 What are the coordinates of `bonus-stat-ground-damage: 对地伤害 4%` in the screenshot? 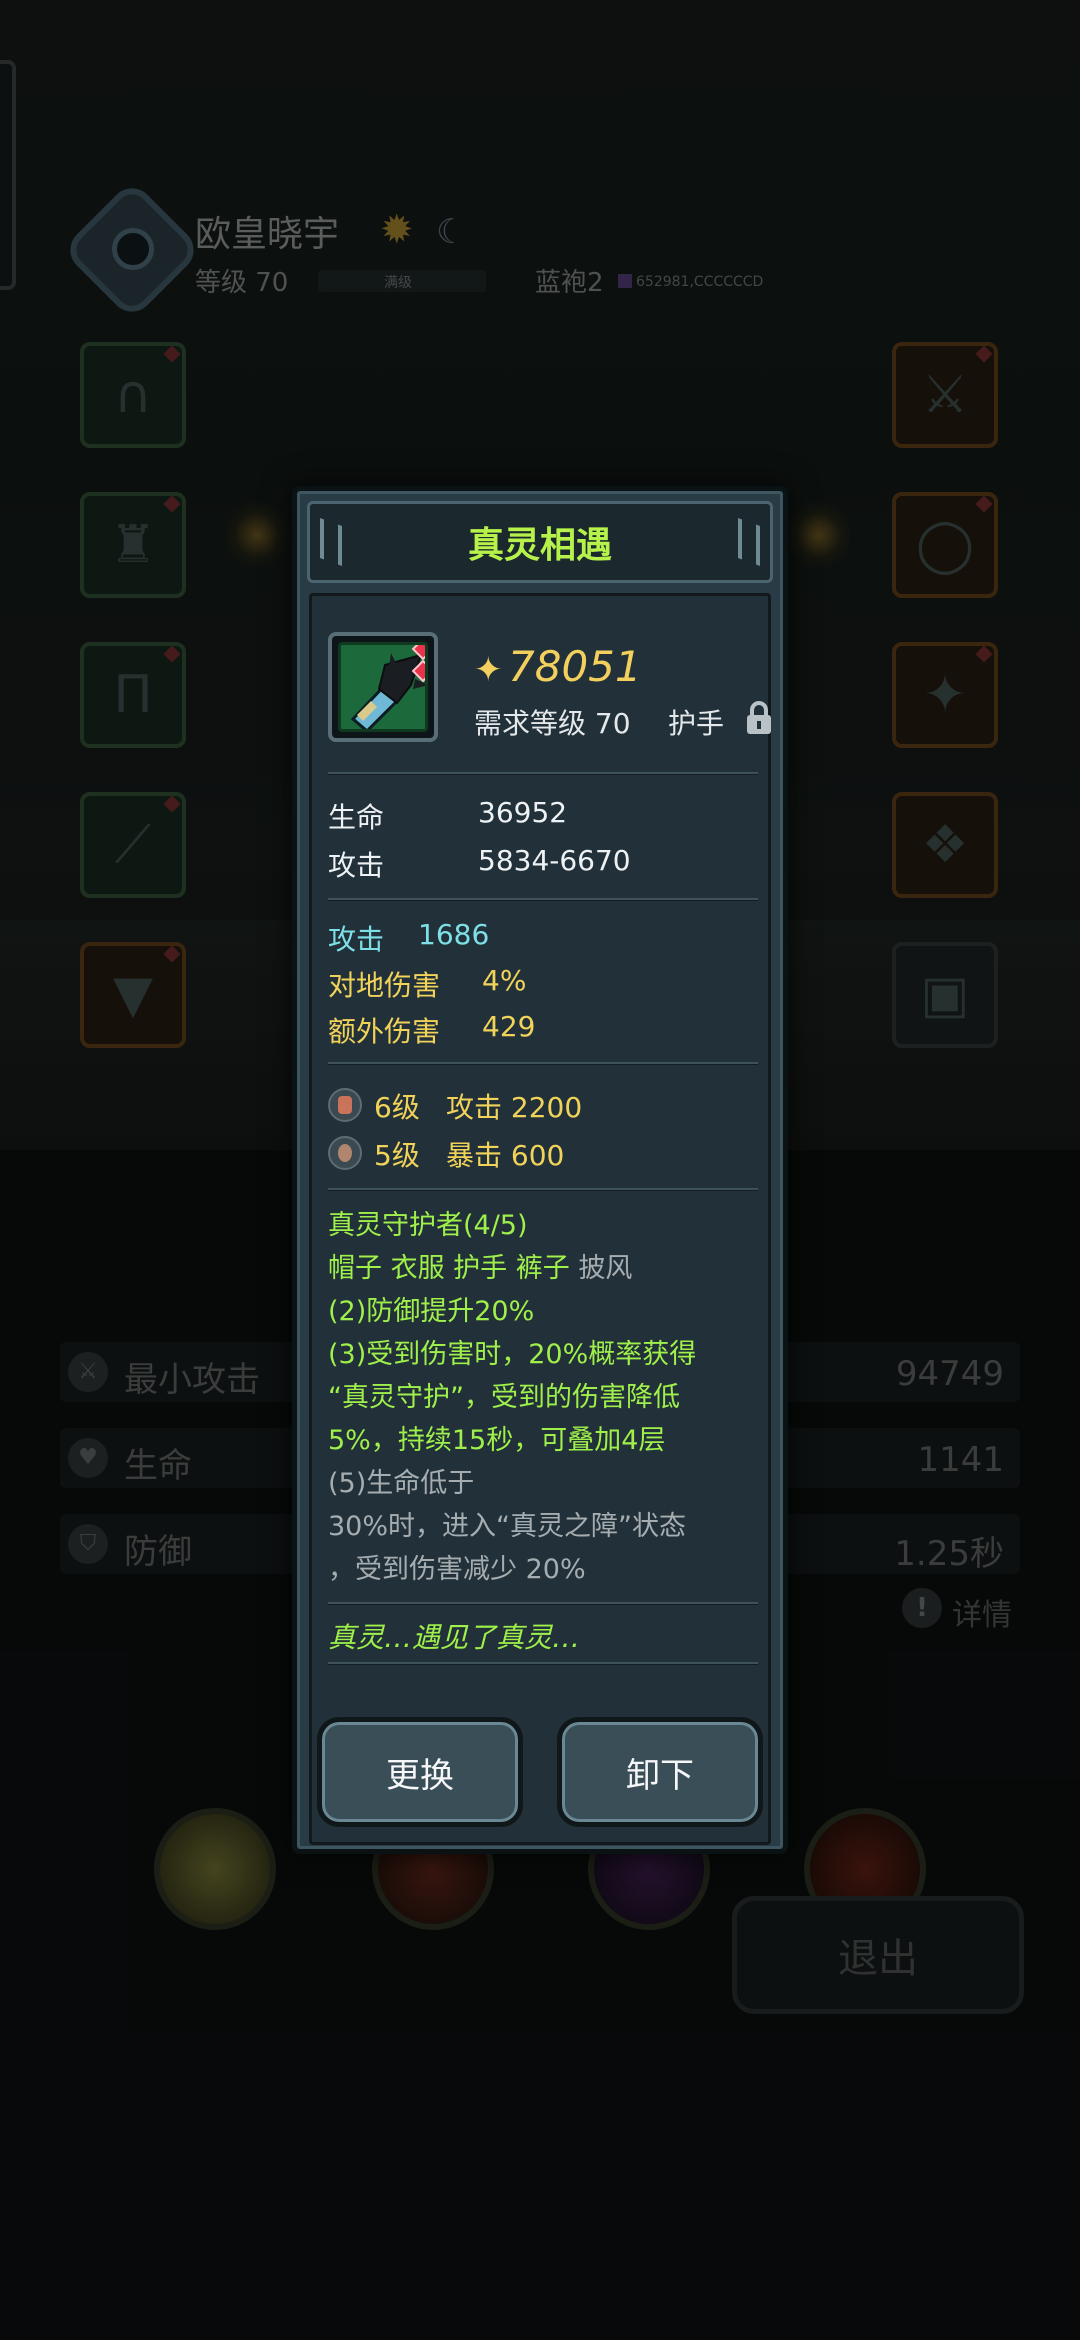 It's located at (427, 984).